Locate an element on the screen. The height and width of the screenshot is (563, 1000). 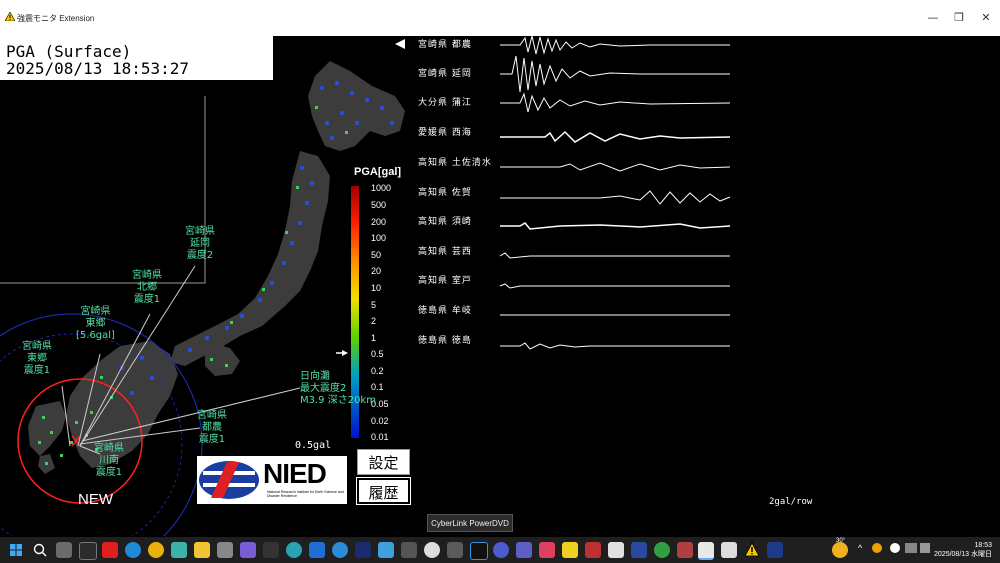
window-title: 強震モニタ Extension is located at coordinates (56, 18).